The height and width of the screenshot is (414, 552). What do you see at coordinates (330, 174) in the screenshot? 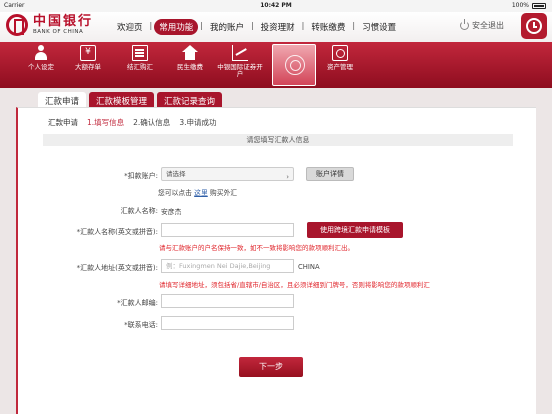
I see `account-detail-button: 账户详情` at bounding box center [330, 174].